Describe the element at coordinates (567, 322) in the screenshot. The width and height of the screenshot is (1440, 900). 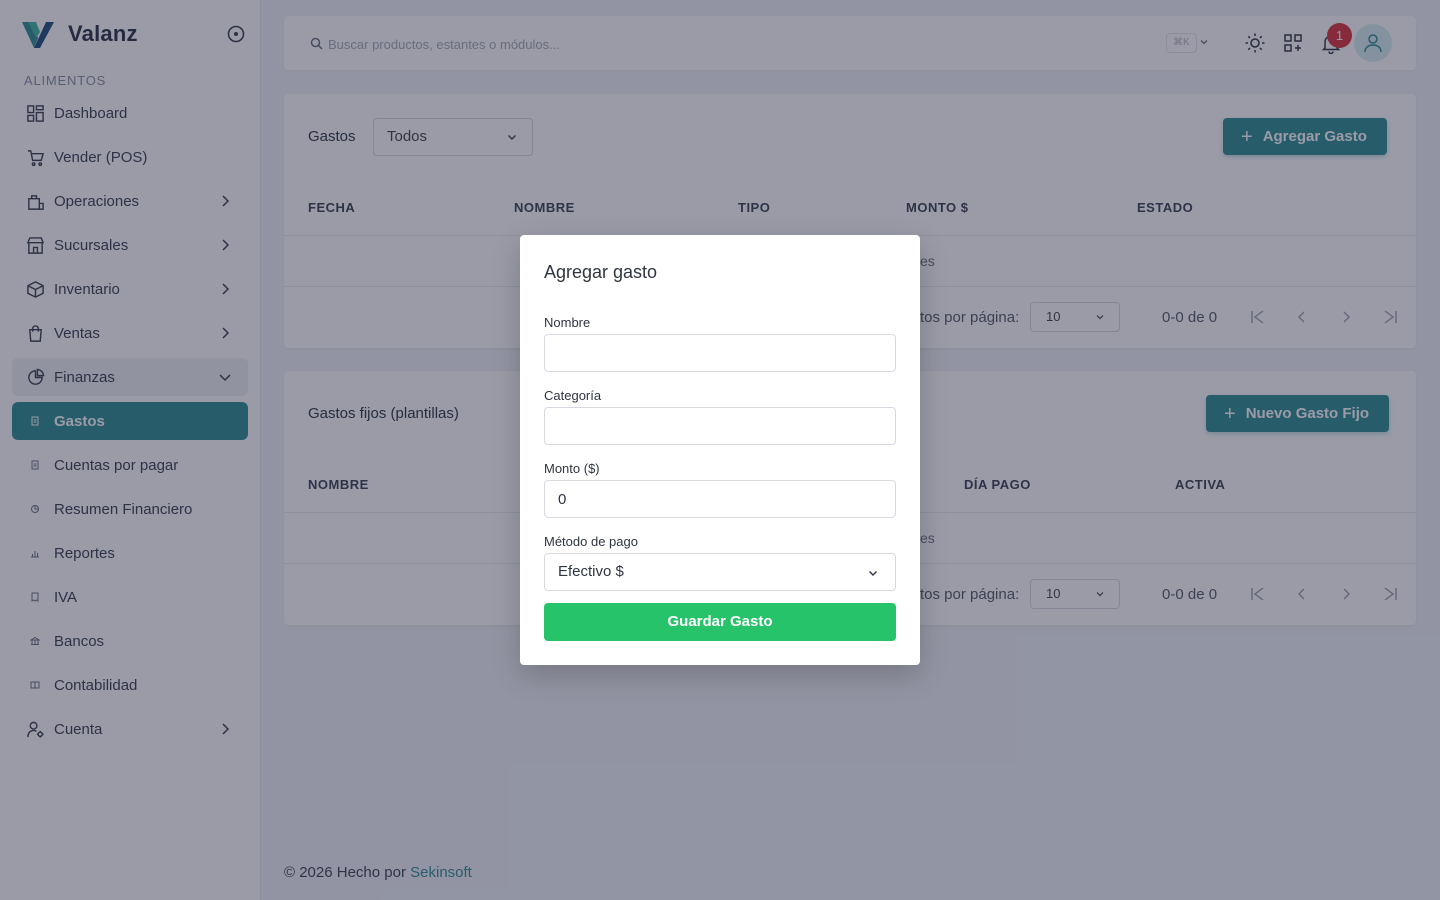
I see `name-label: Nombre` at that location.